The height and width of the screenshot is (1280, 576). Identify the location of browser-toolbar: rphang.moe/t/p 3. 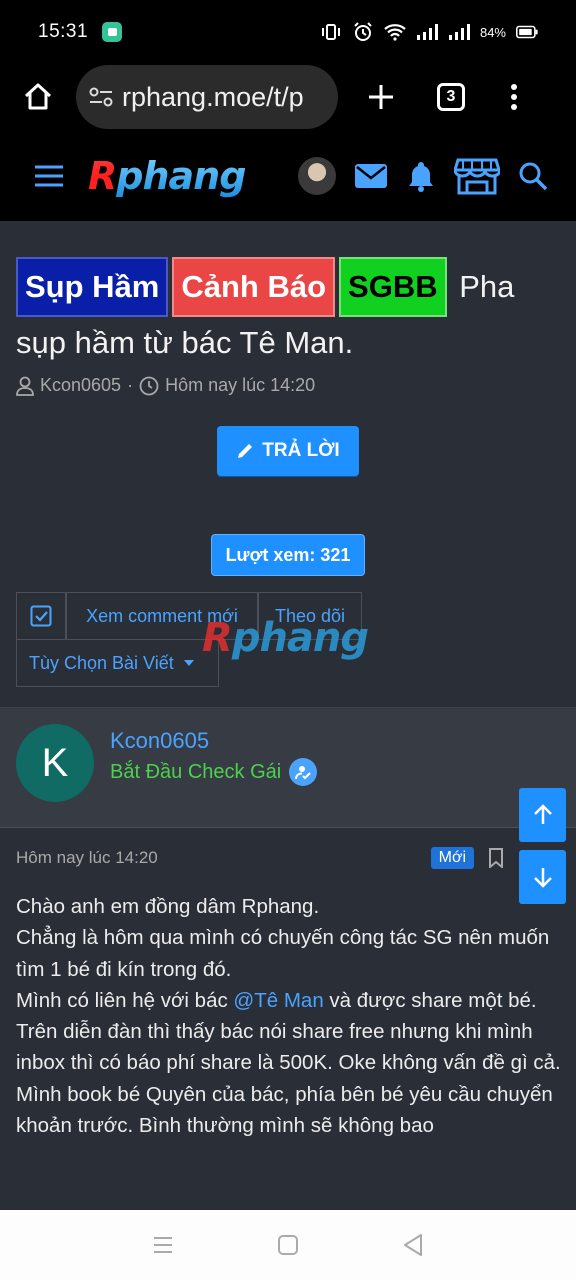
(288, 97).